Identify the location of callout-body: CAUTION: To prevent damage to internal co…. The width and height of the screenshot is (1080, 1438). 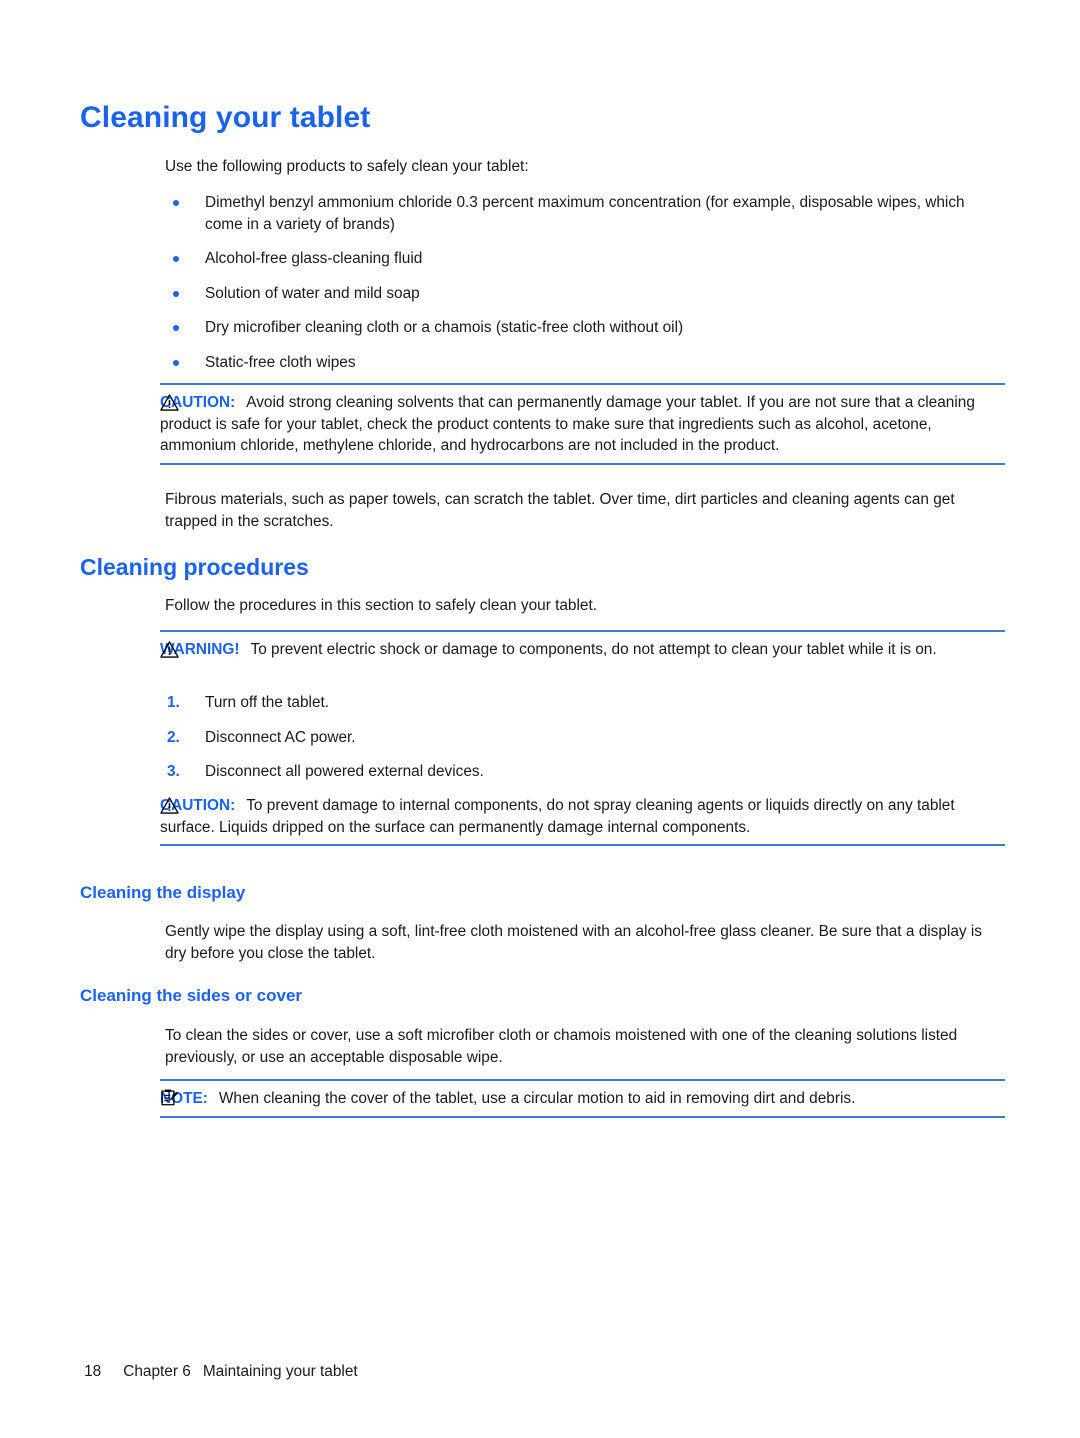
(582, 818).